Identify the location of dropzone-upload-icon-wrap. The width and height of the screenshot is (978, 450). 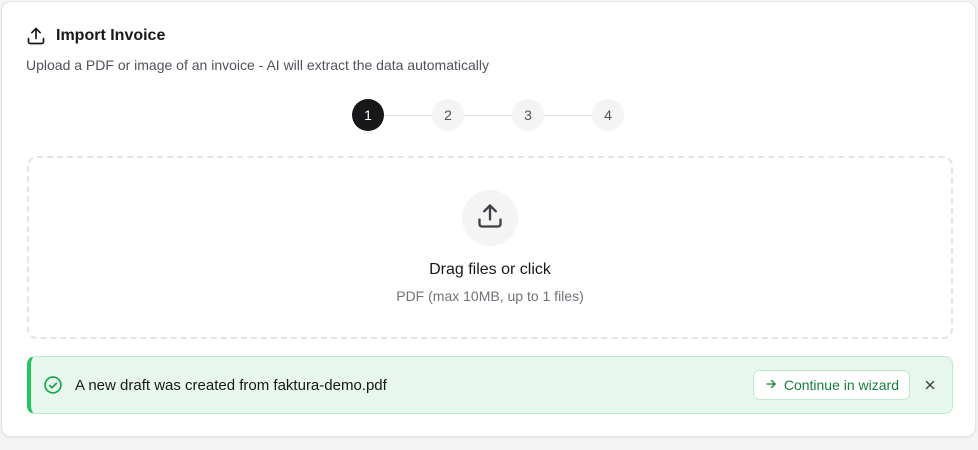
(490, 218).